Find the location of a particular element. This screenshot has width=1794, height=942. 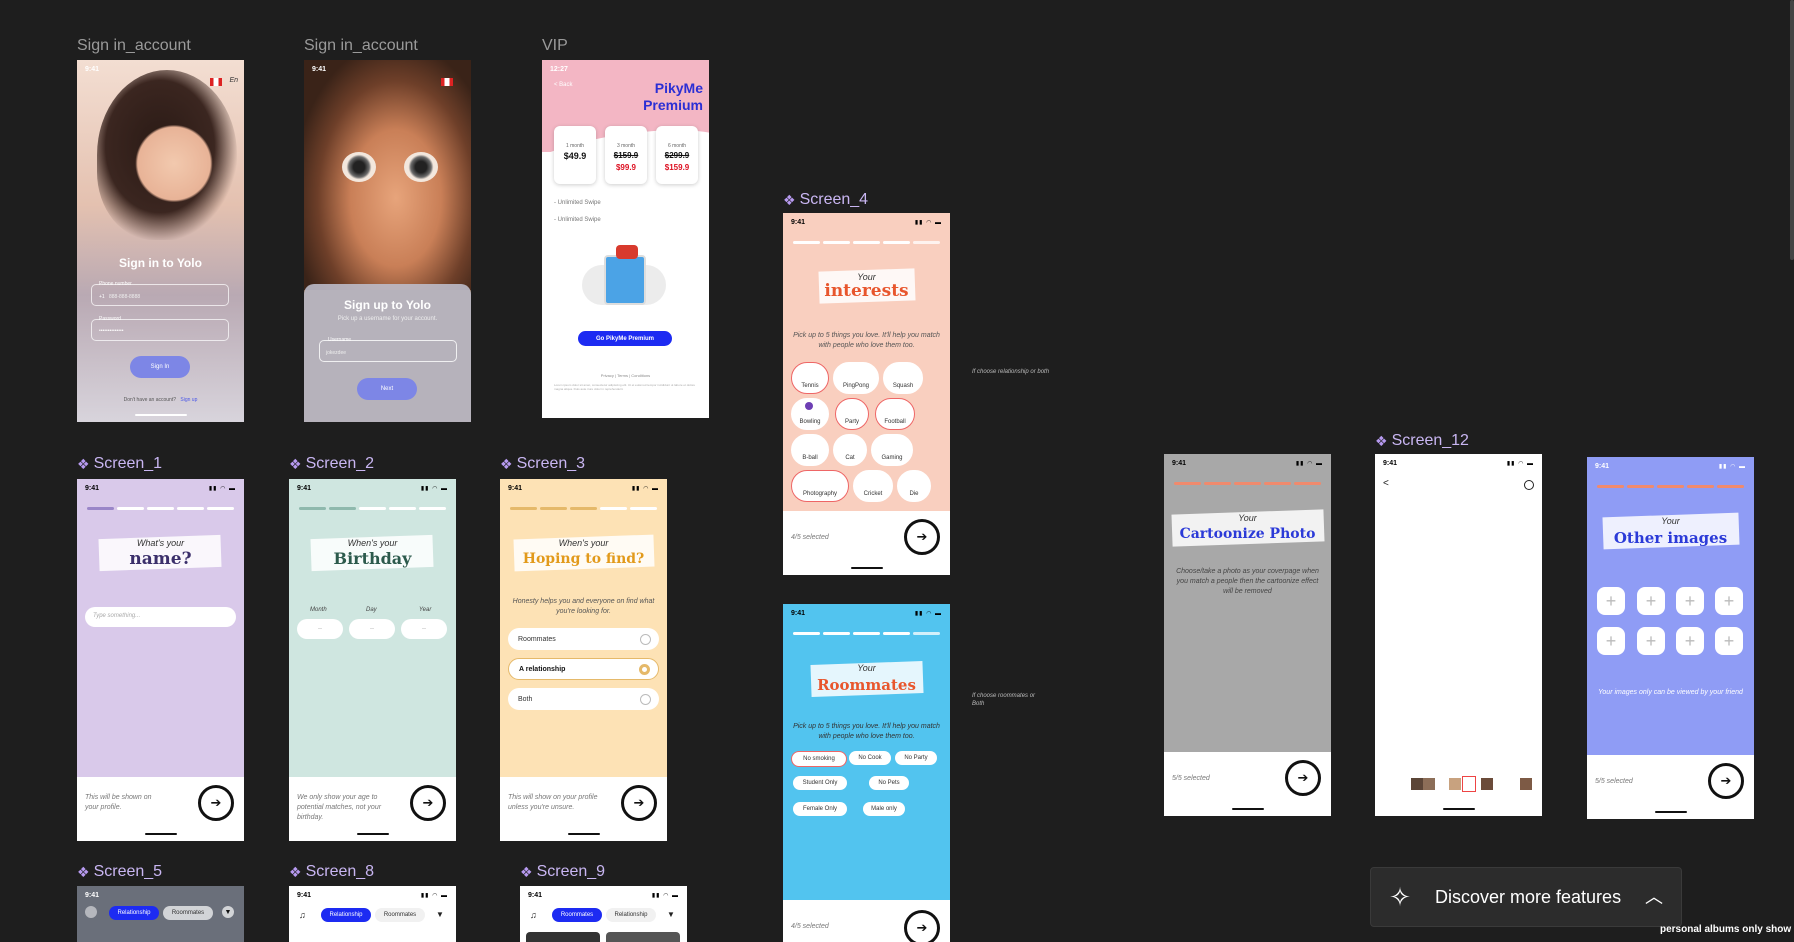

selected-count: 4/5 selected is located at coordinates (810, 537).